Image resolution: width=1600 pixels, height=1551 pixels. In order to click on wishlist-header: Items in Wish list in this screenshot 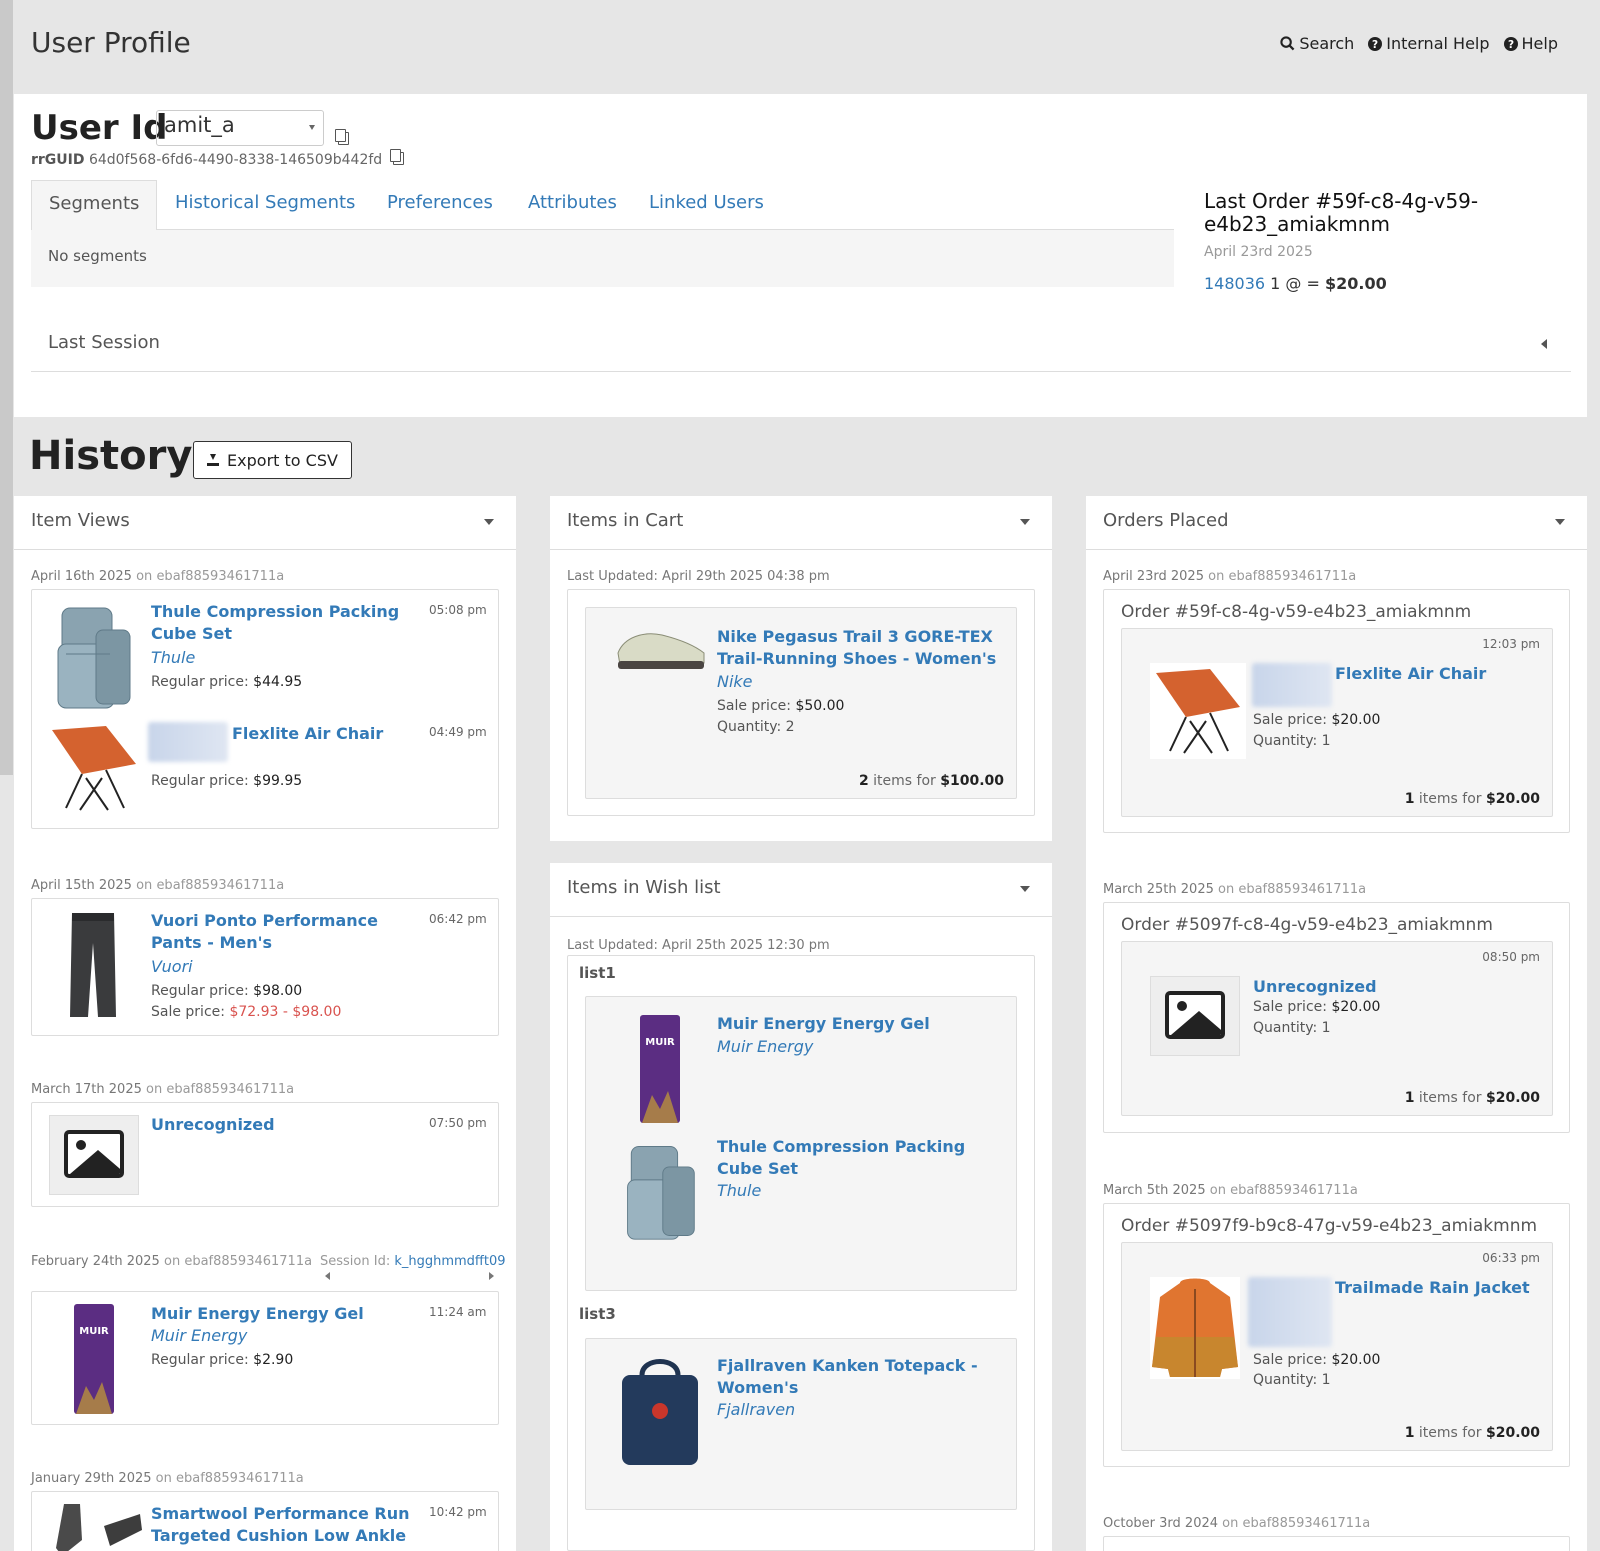, I will do `click(801, 890)`.